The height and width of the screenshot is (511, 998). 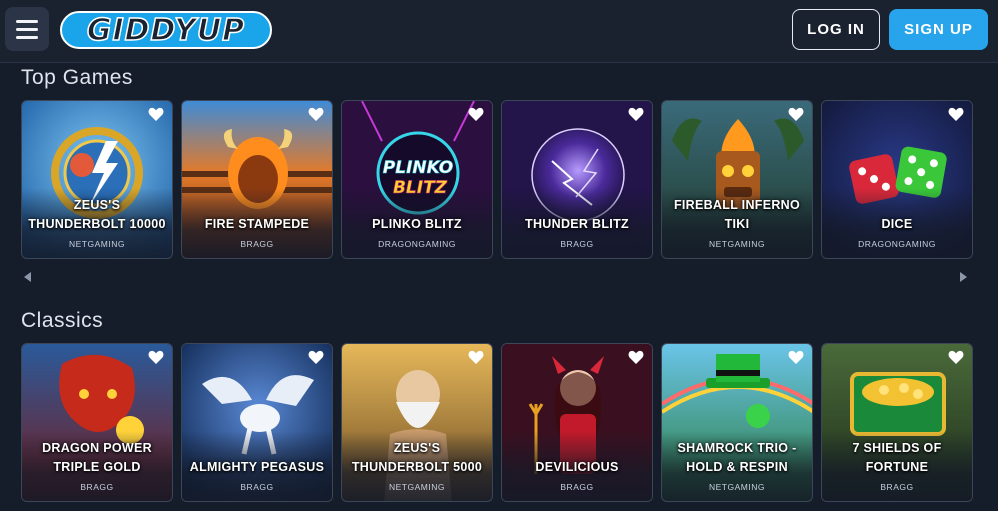 I want to click on game-card: Almighty Pegasus BRAGG, so click(x=257, y=422).